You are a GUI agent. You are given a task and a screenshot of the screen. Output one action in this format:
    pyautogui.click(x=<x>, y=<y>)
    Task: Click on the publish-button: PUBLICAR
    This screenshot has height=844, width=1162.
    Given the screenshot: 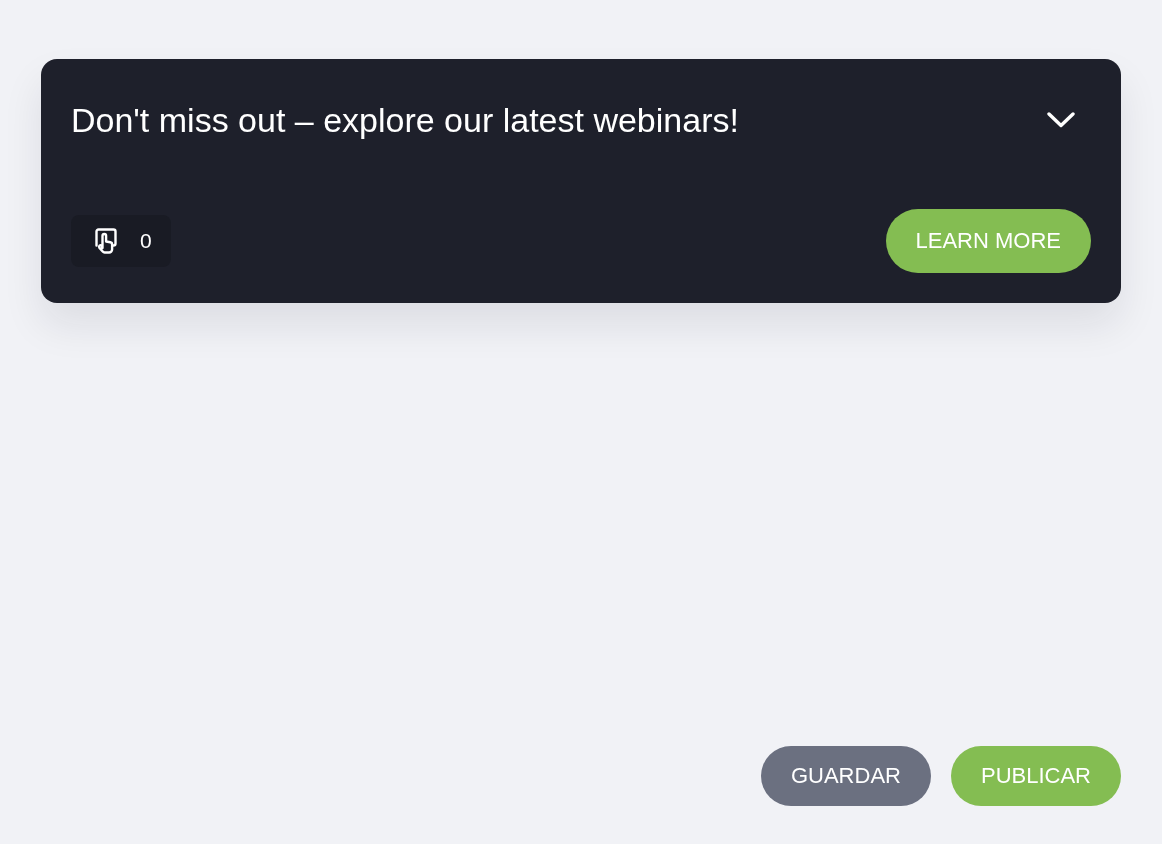 What is the action you would take?
    pyautogui.click(x=1035, y=776)
    